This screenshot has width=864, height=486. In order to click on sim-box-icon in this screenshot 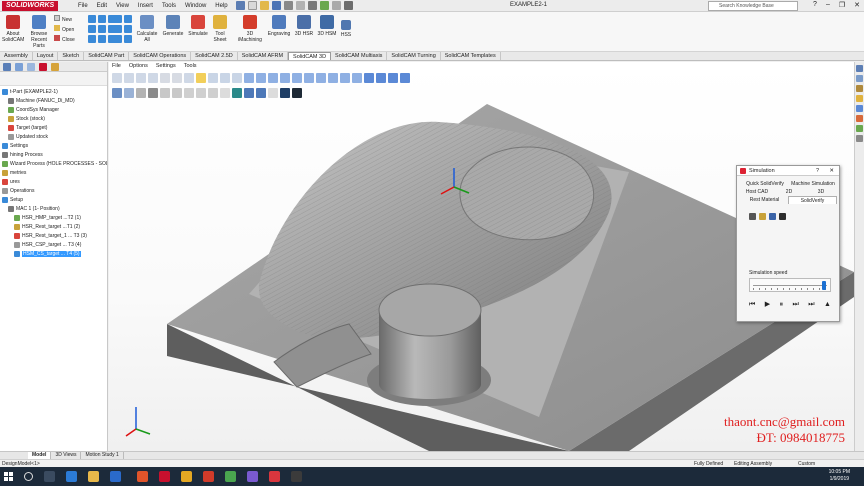, I will do `click(285, 93)`.